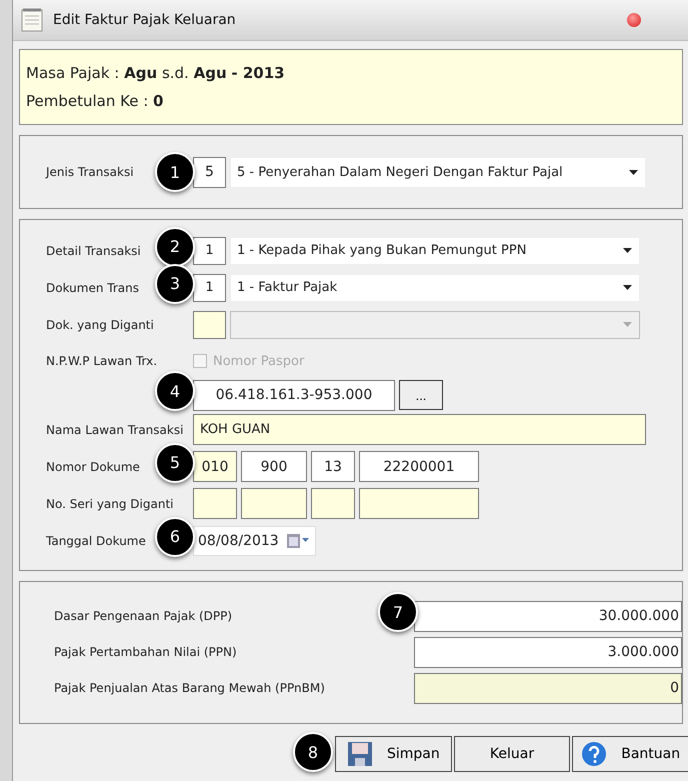 Image resolution: width=688 pixels, height=781 pixels. I want to click on step-callout: 4, so click(175, 391).